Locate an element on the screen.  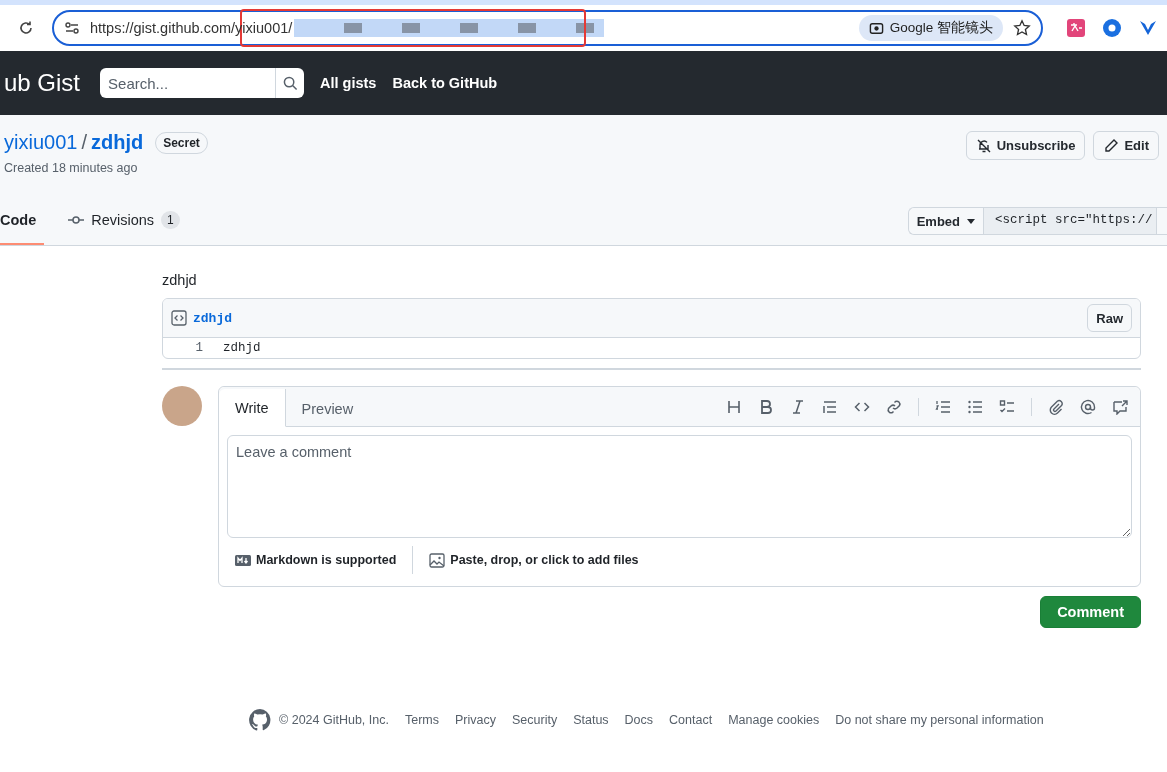
bell-slash-icon is located at coordinates (983, 145).